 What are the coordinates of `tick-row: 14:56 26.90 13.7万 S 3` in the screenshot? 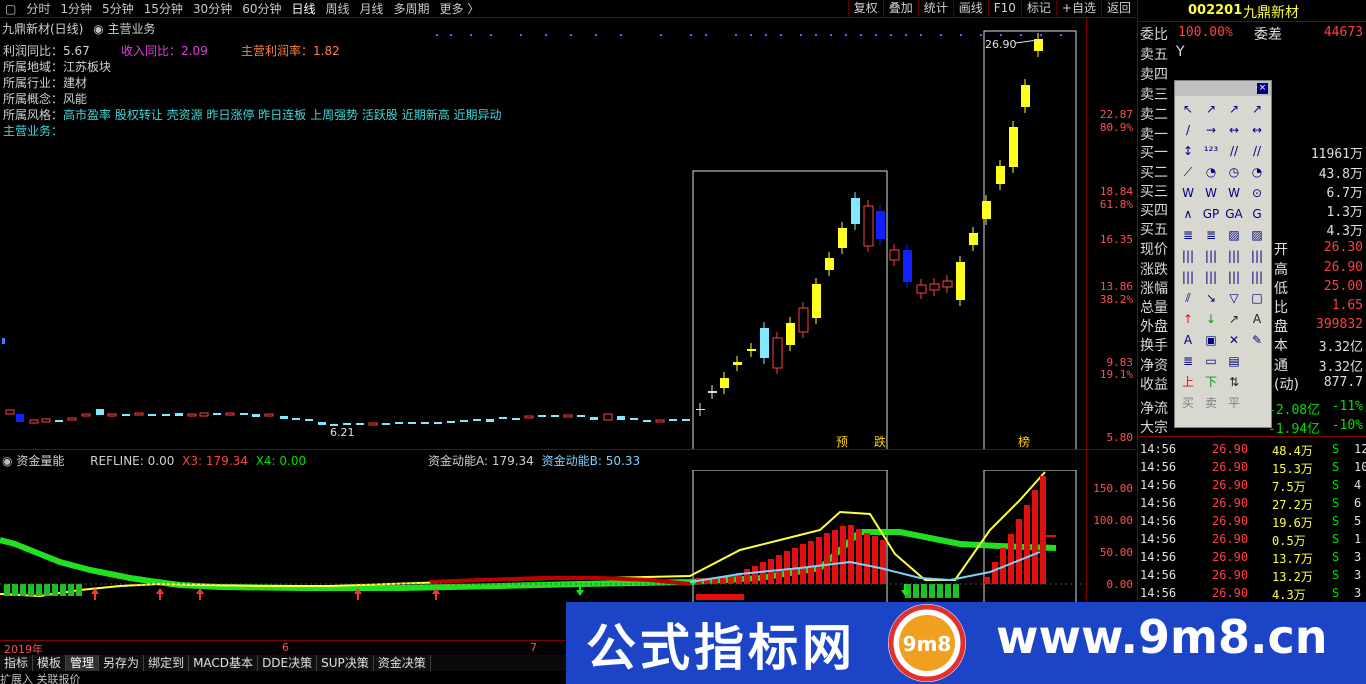 It's located at (1252, 557).